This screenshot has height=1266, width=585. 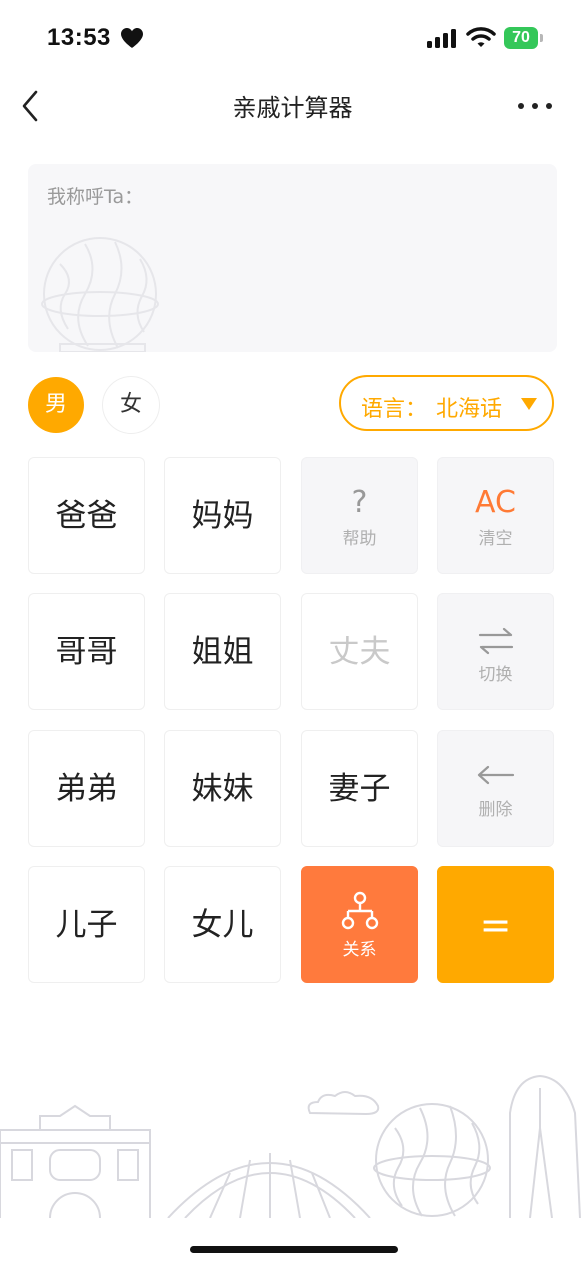 I want to click on result-display: 我称呼Ta：, so click(x=292, y=258).